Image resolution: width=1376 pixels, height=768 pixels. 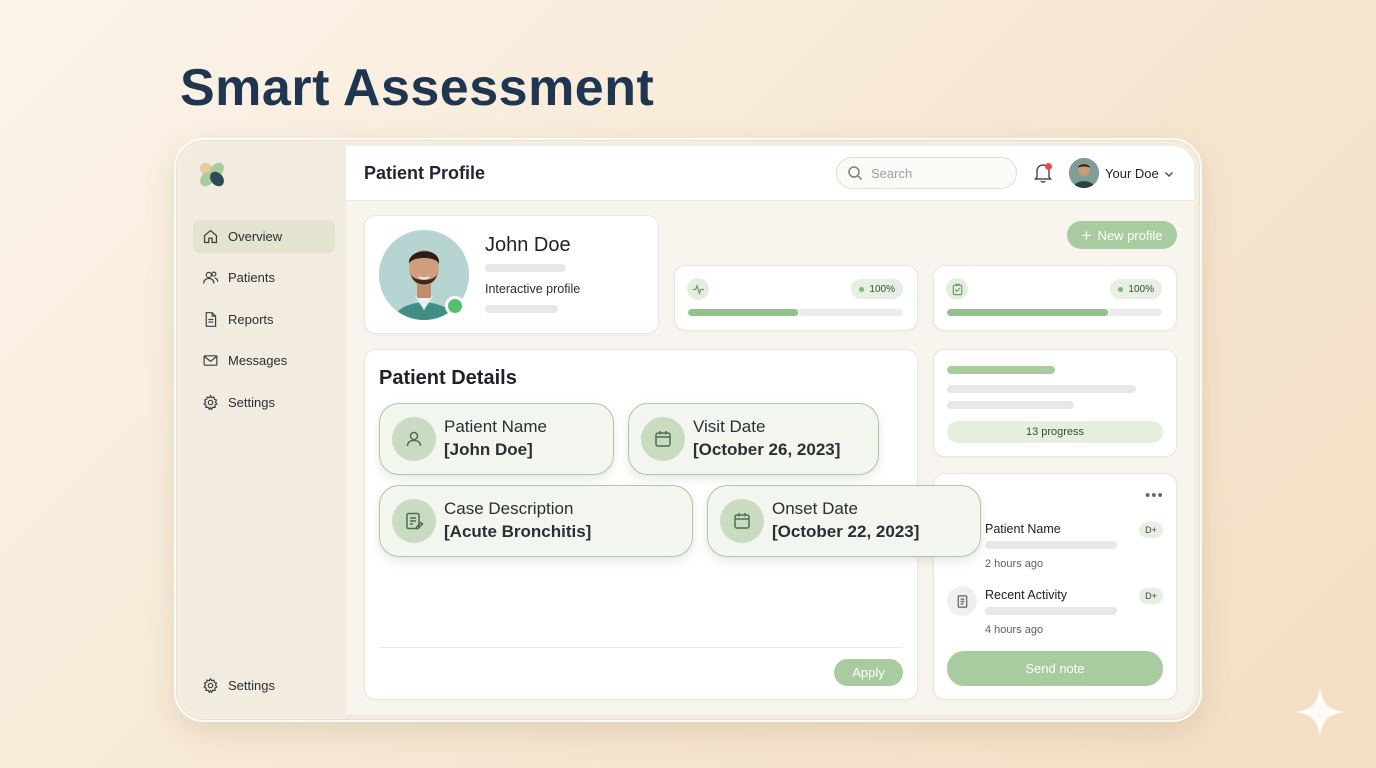 What do you see at coordinates (448, 378) in the screenshot?
I see `details-title: Patient Details` at bounding box center [448, 378].